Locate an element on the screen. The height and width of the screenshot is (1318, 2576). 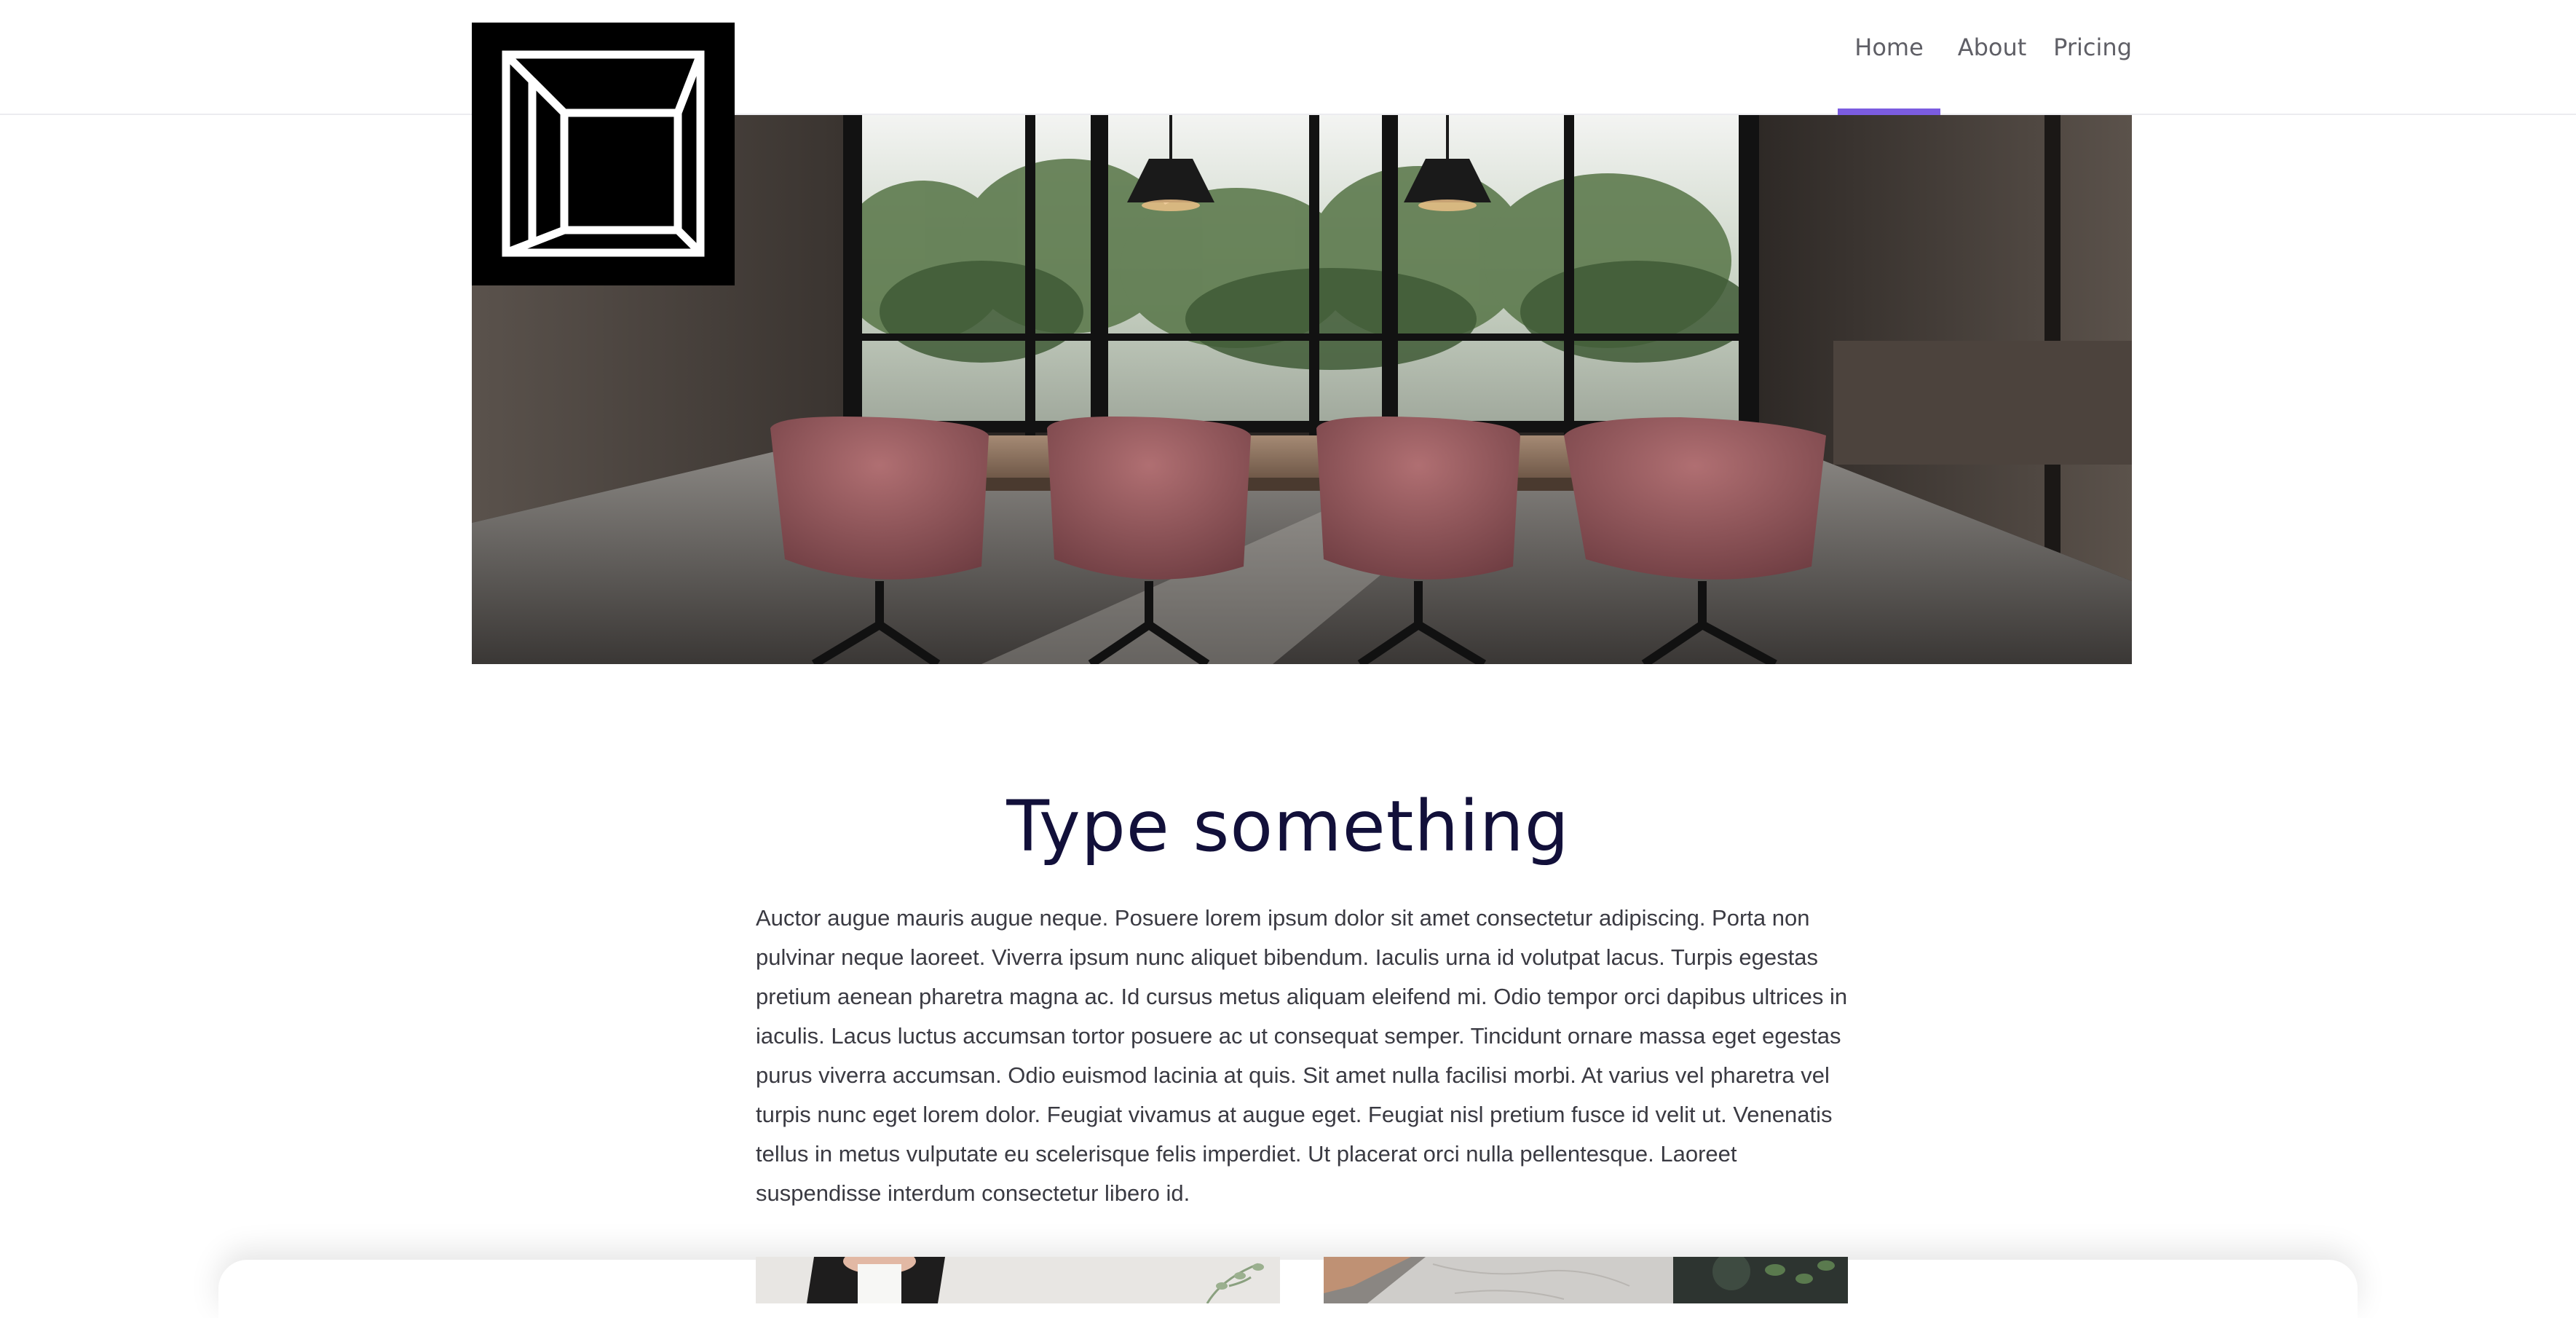
laptop-desk-photo is located at coordinates (1586, 1280).